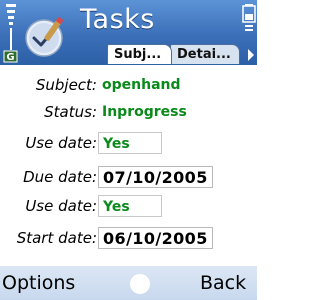 Image resolution: width=320 pixels, height=300 pixels. What do you see at coordinates (249, 17) in the screenshot?
I see `battery-icon` at bounding box center [249, 17].